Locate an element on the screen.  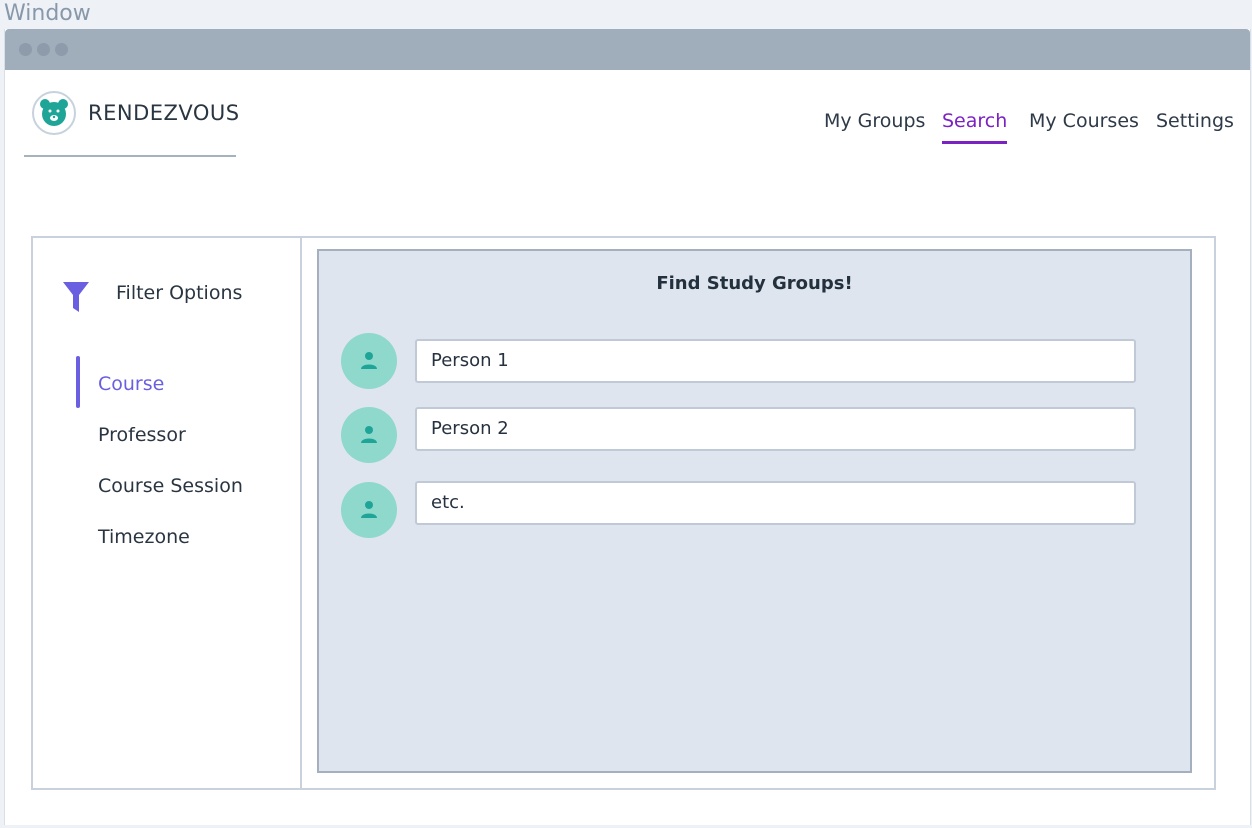
window-caption: Window is located at coordinates (47, 13).